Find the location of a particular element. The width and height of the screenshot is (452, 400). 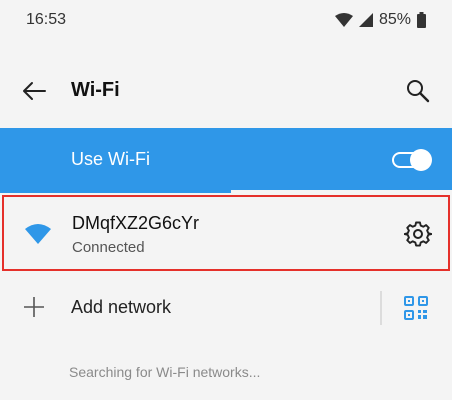

wifi-icon is located at coordinates (38, 234).